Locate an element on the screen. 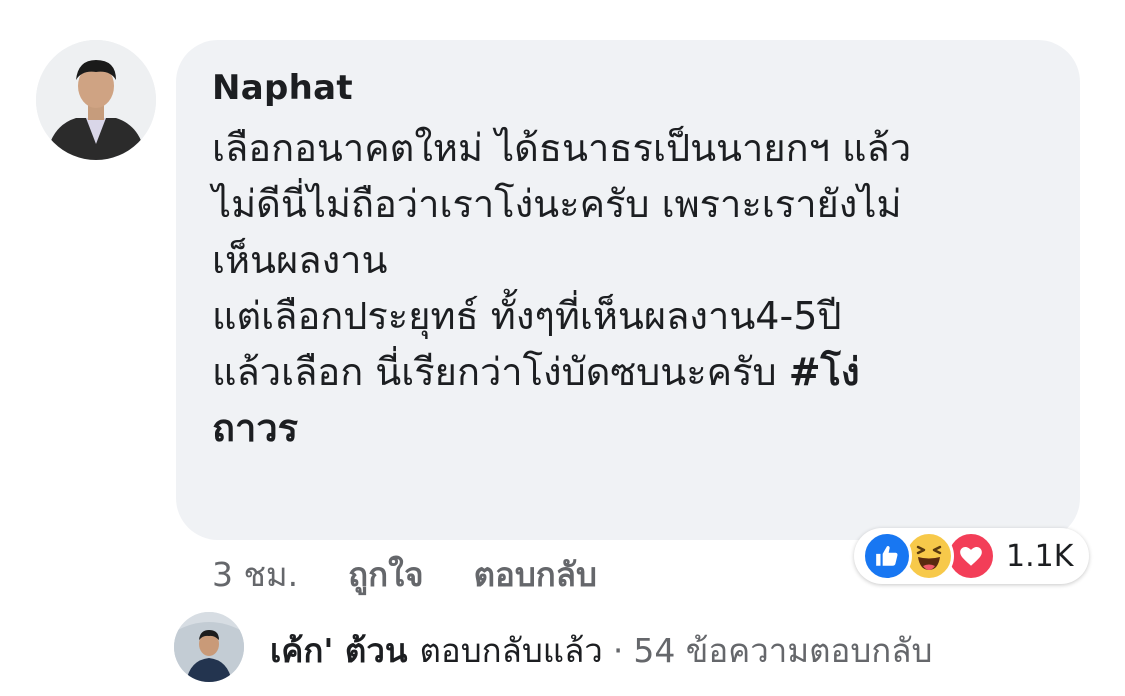 The image size is (1125, 696). commenter-avatar is located at coordinates (96, 100).